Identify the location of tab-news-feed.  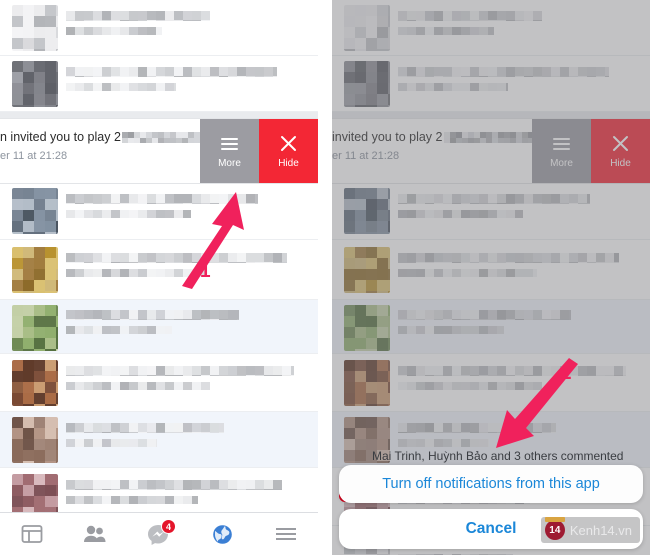
(32, 534).